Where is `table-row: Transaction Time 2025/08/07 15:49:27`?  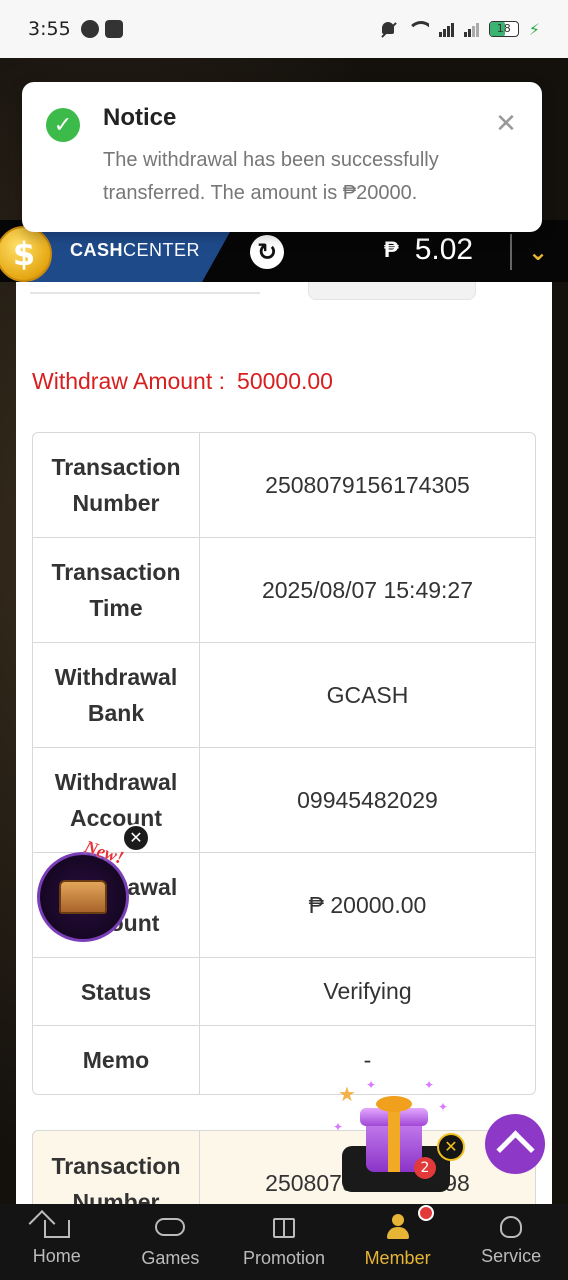
table-row: Transaction Time 2025/08/07 15:49:27 is located at coordinates (284, 590).